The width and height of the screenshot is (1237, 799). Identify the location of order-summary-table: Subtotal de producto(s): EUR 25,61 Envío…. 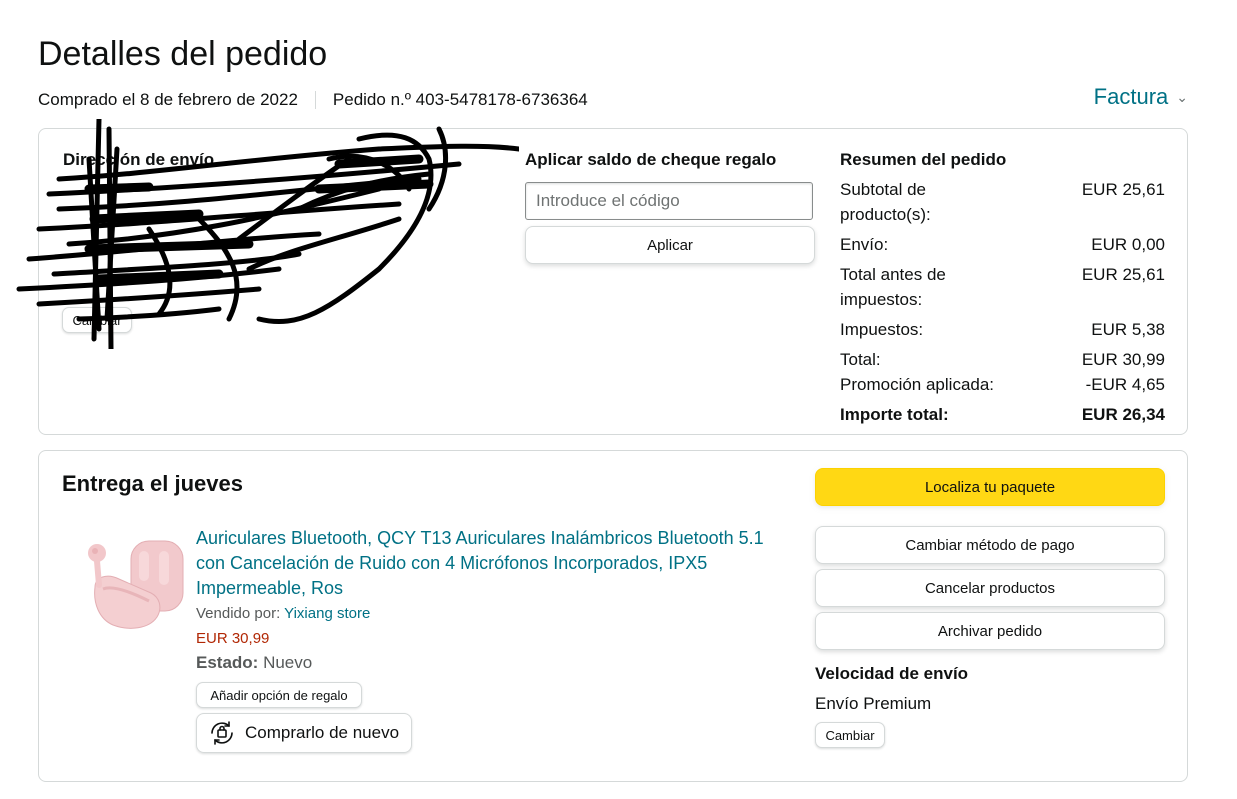
(1002, 304).